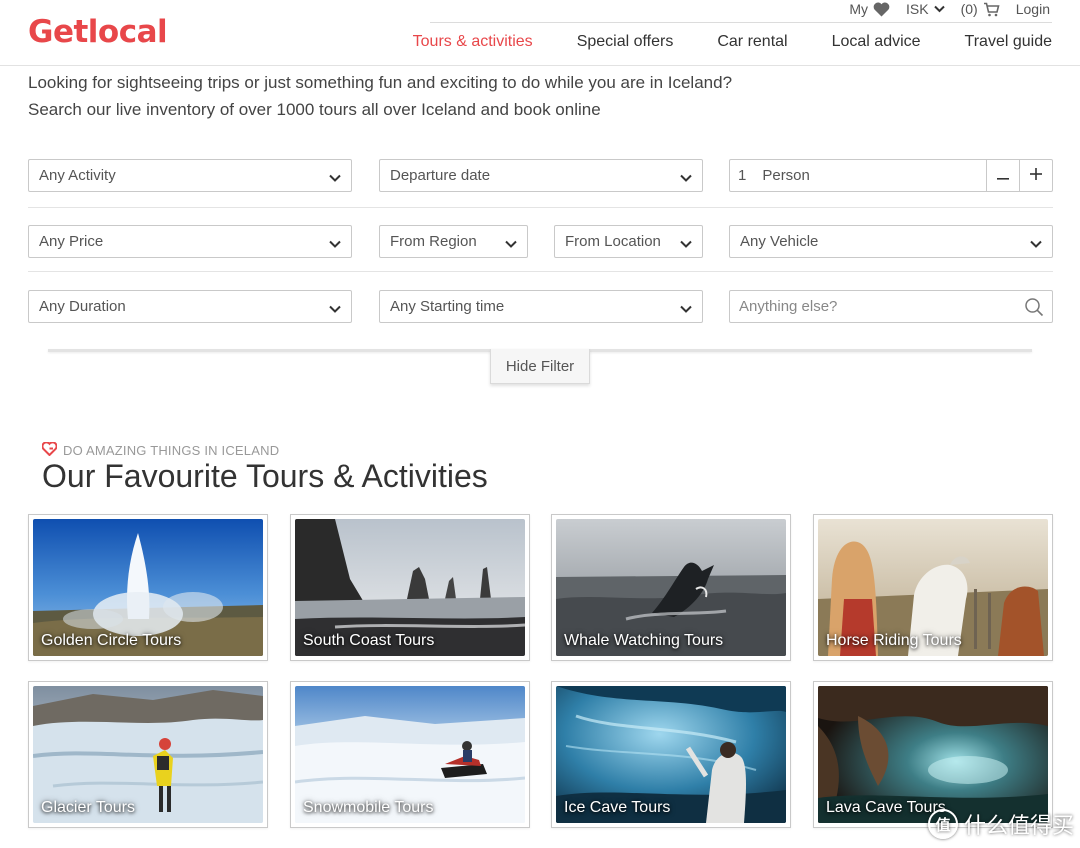  Describe the element at coordinates (779, 241) in the screenshot. I see `vehicle-value: Any Vehicle` at that location.